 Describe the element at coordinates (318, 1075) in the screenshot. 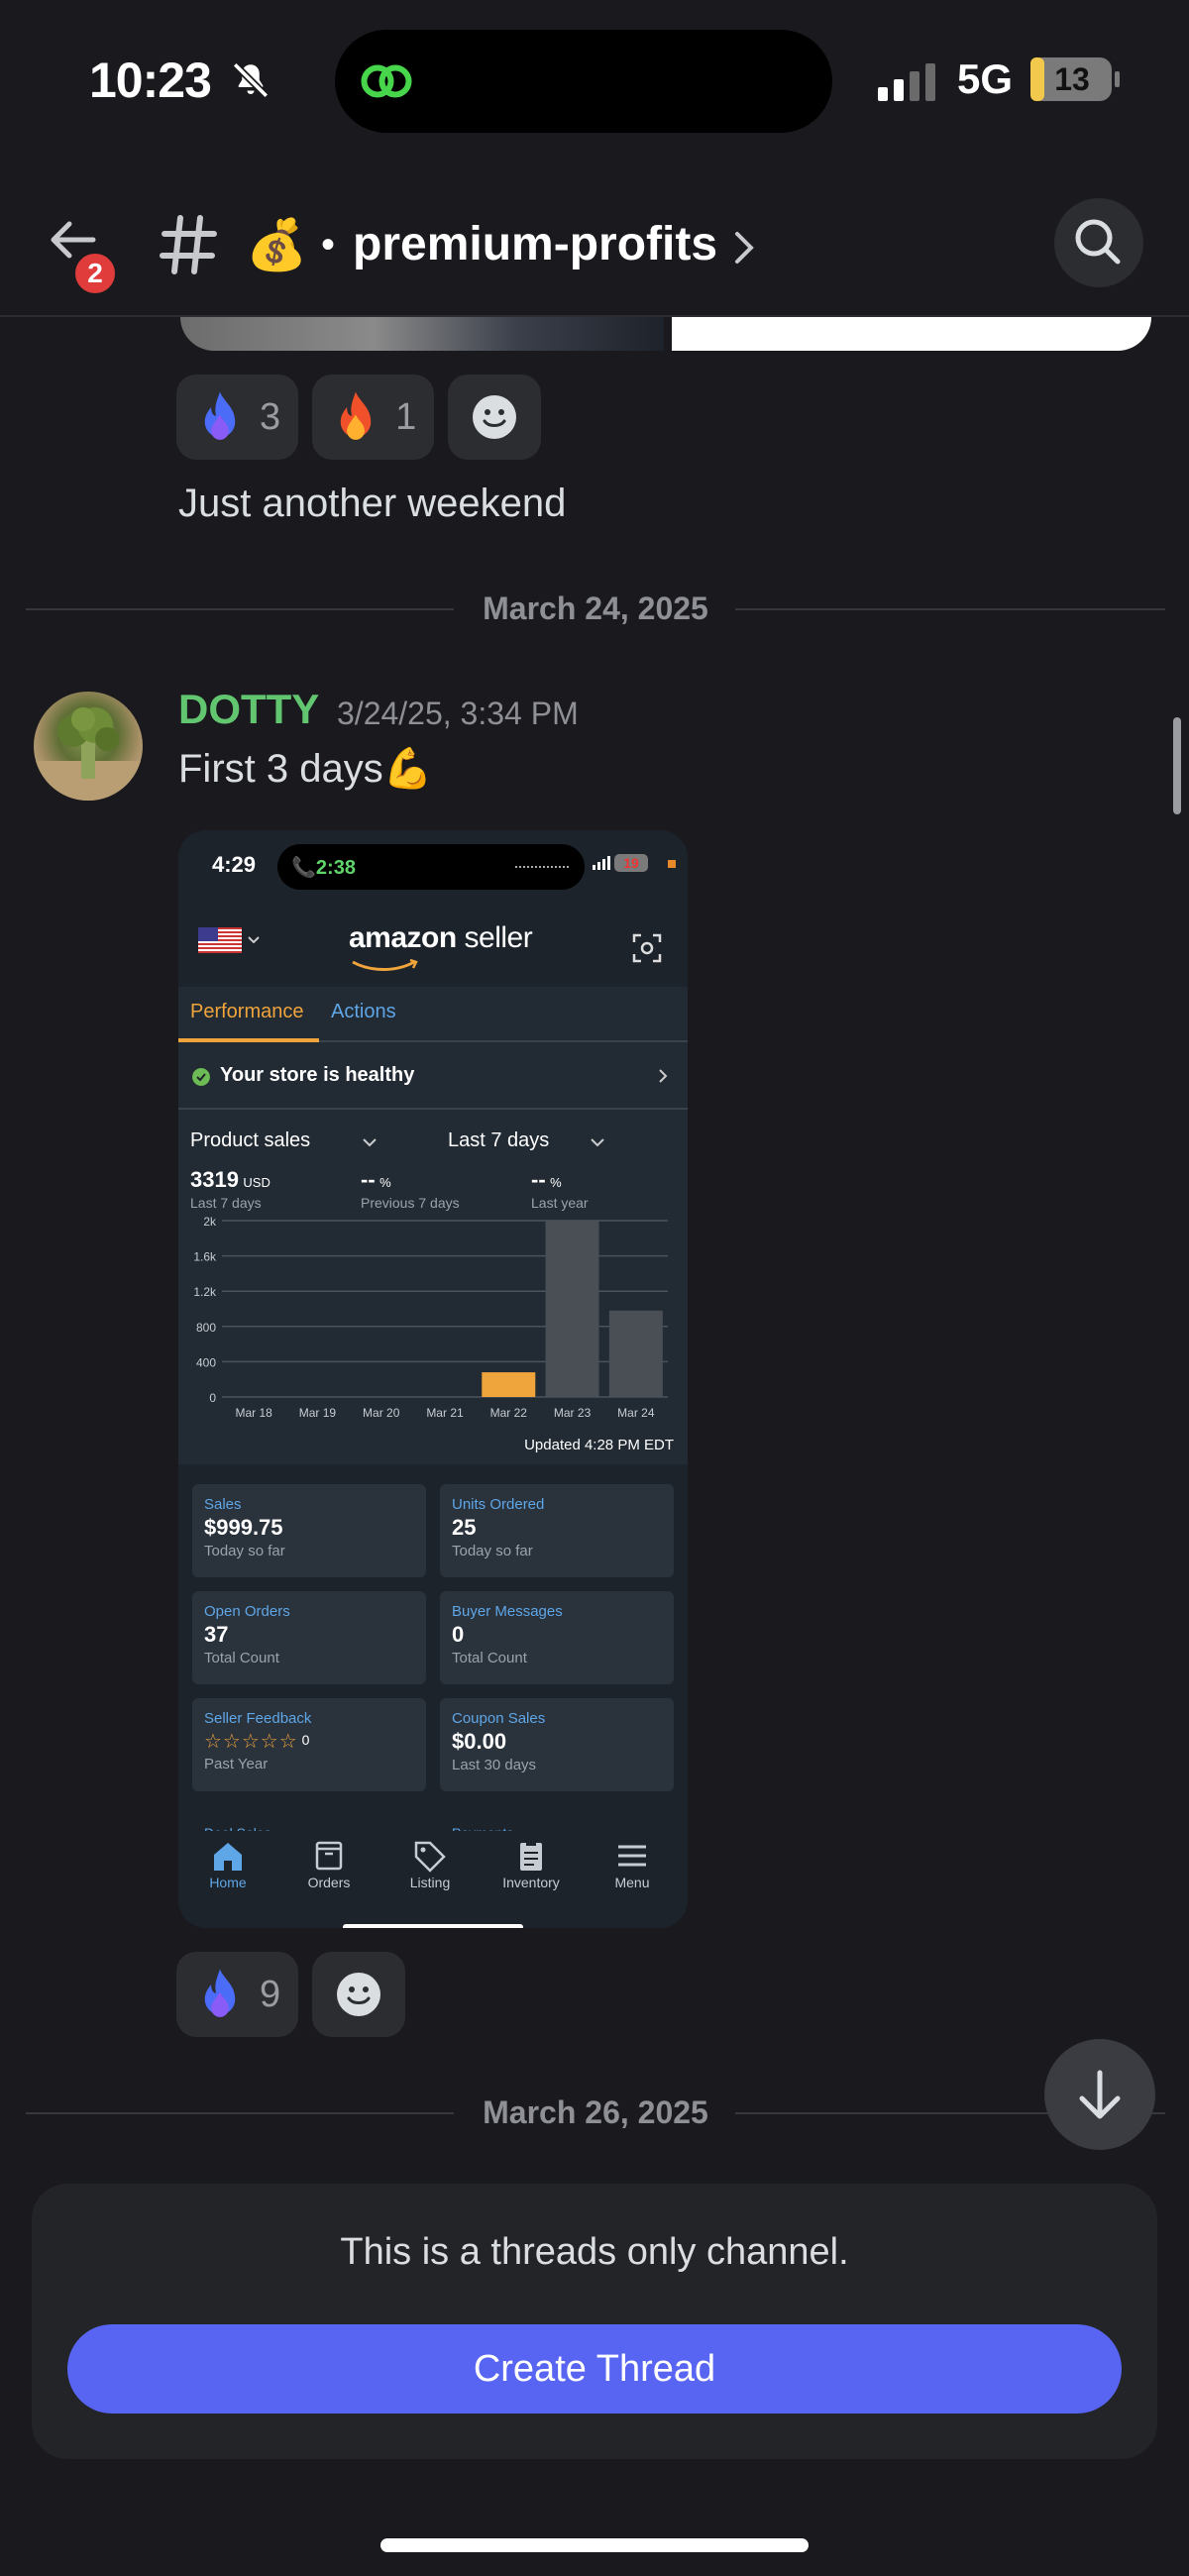

I see `store-health-text: Your store is healthy` at that location.